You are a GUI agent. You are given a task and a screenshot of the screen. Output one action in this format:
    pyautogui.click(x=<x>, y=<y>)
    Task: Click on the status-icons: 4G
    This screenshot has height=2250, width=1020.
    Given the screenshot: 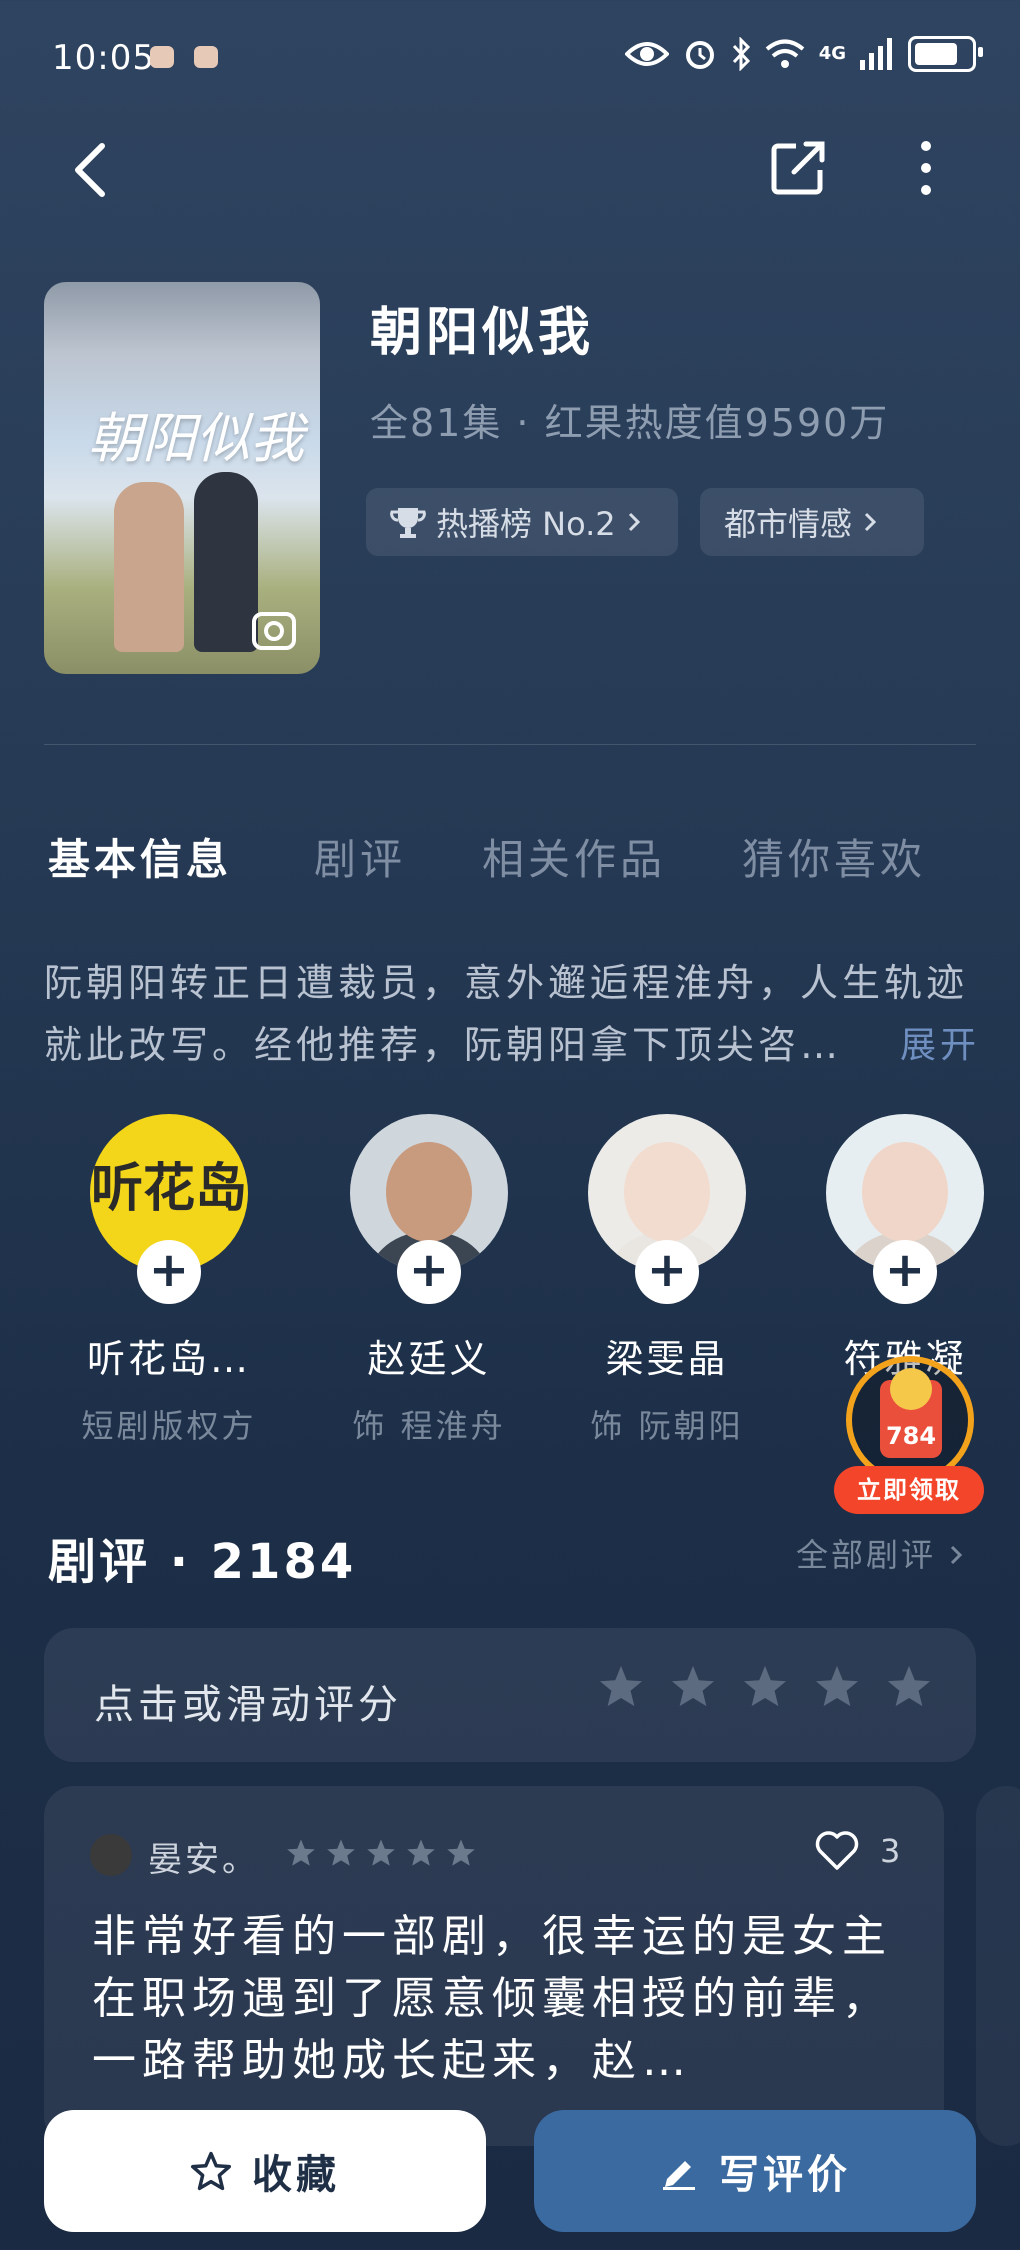 What is the action you would take?
    pyautogui.click(x=803, y=54)
    